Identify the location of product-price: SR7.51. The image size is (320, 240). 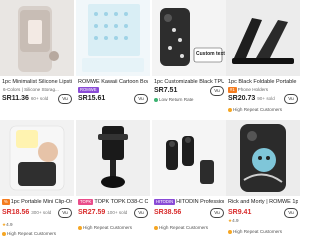
(166, 90).